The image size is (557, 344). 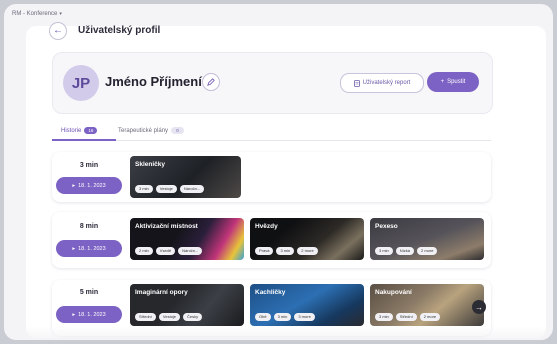 I want to click on game-tags: Pravá 3 min 2 more, so click(x=286, y=251).